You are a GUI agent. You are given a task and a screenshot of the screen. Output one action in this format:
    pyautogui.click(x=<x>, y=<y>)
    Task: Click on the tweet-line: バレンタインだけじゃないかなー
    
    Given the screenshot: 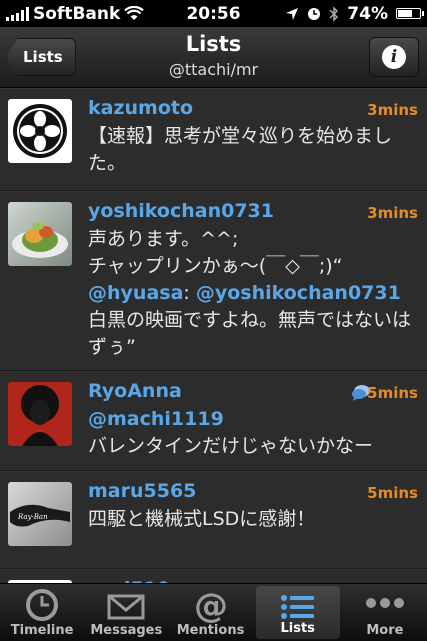 What is the action you would take?
    pyautogui.click(x=231, y=446)
    